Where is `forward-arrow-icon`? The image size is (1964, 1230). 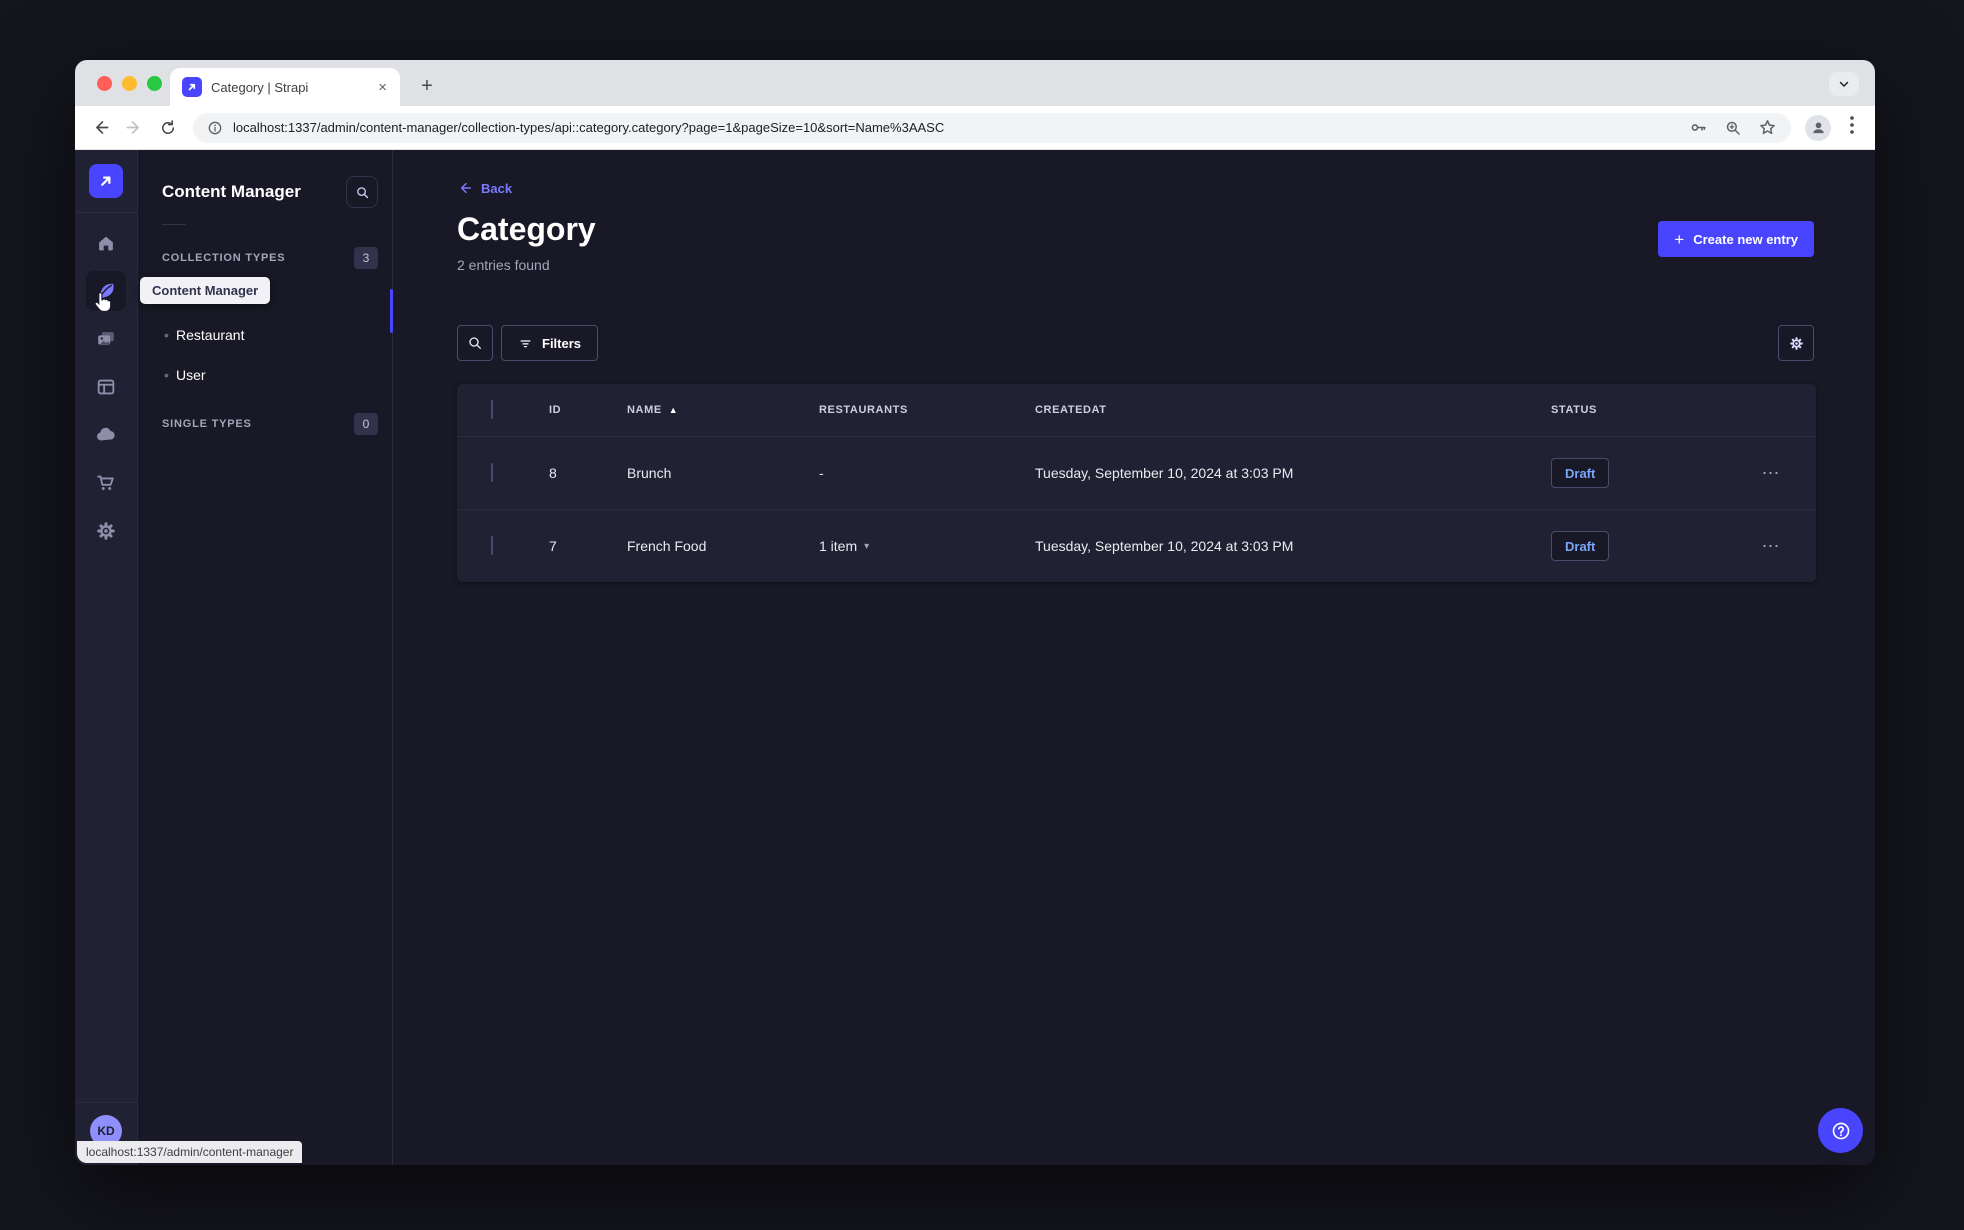
forward-arrow-icon is located at coordinates (132, 127).